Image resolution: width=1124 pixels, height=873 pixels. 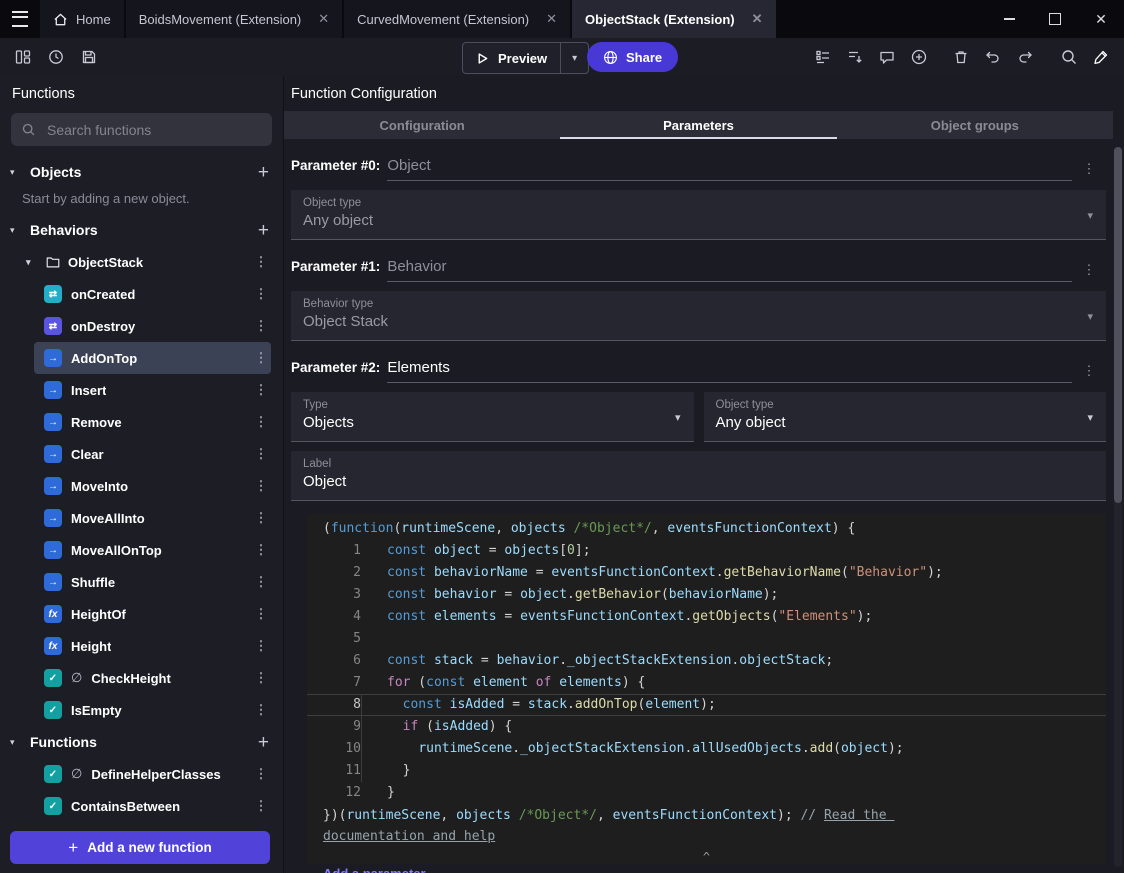 I want to click on tree-header-behaviors: ▾ Behaviors +, so click(x=141, y=230).